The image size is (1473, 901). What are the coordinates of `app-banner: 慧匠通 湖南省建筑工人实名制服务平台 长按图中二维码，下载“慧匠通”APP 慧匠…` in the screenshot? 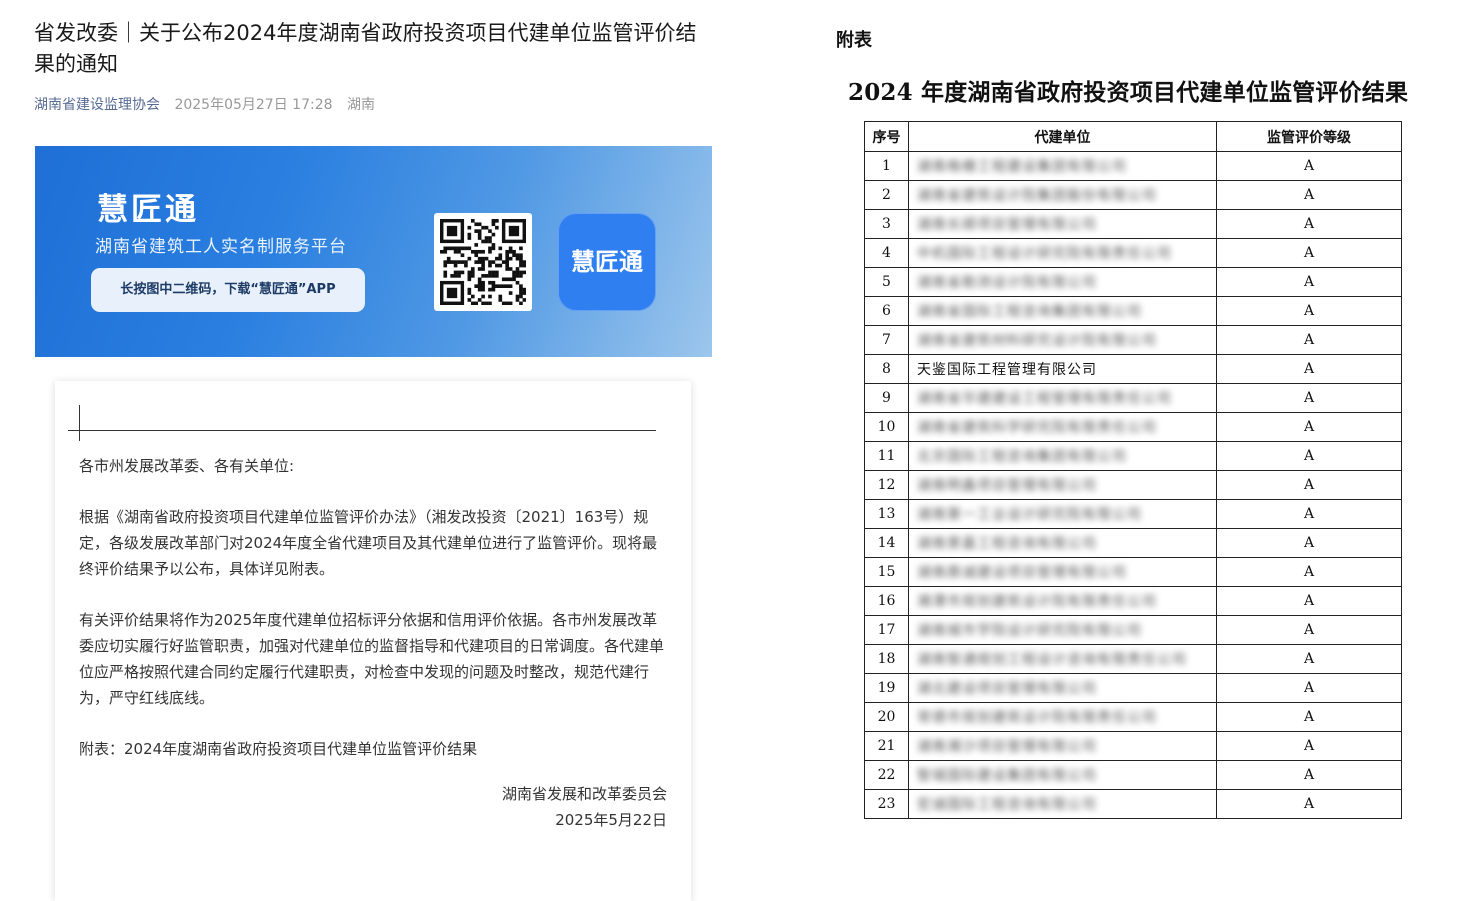 It's located at (373, 251).